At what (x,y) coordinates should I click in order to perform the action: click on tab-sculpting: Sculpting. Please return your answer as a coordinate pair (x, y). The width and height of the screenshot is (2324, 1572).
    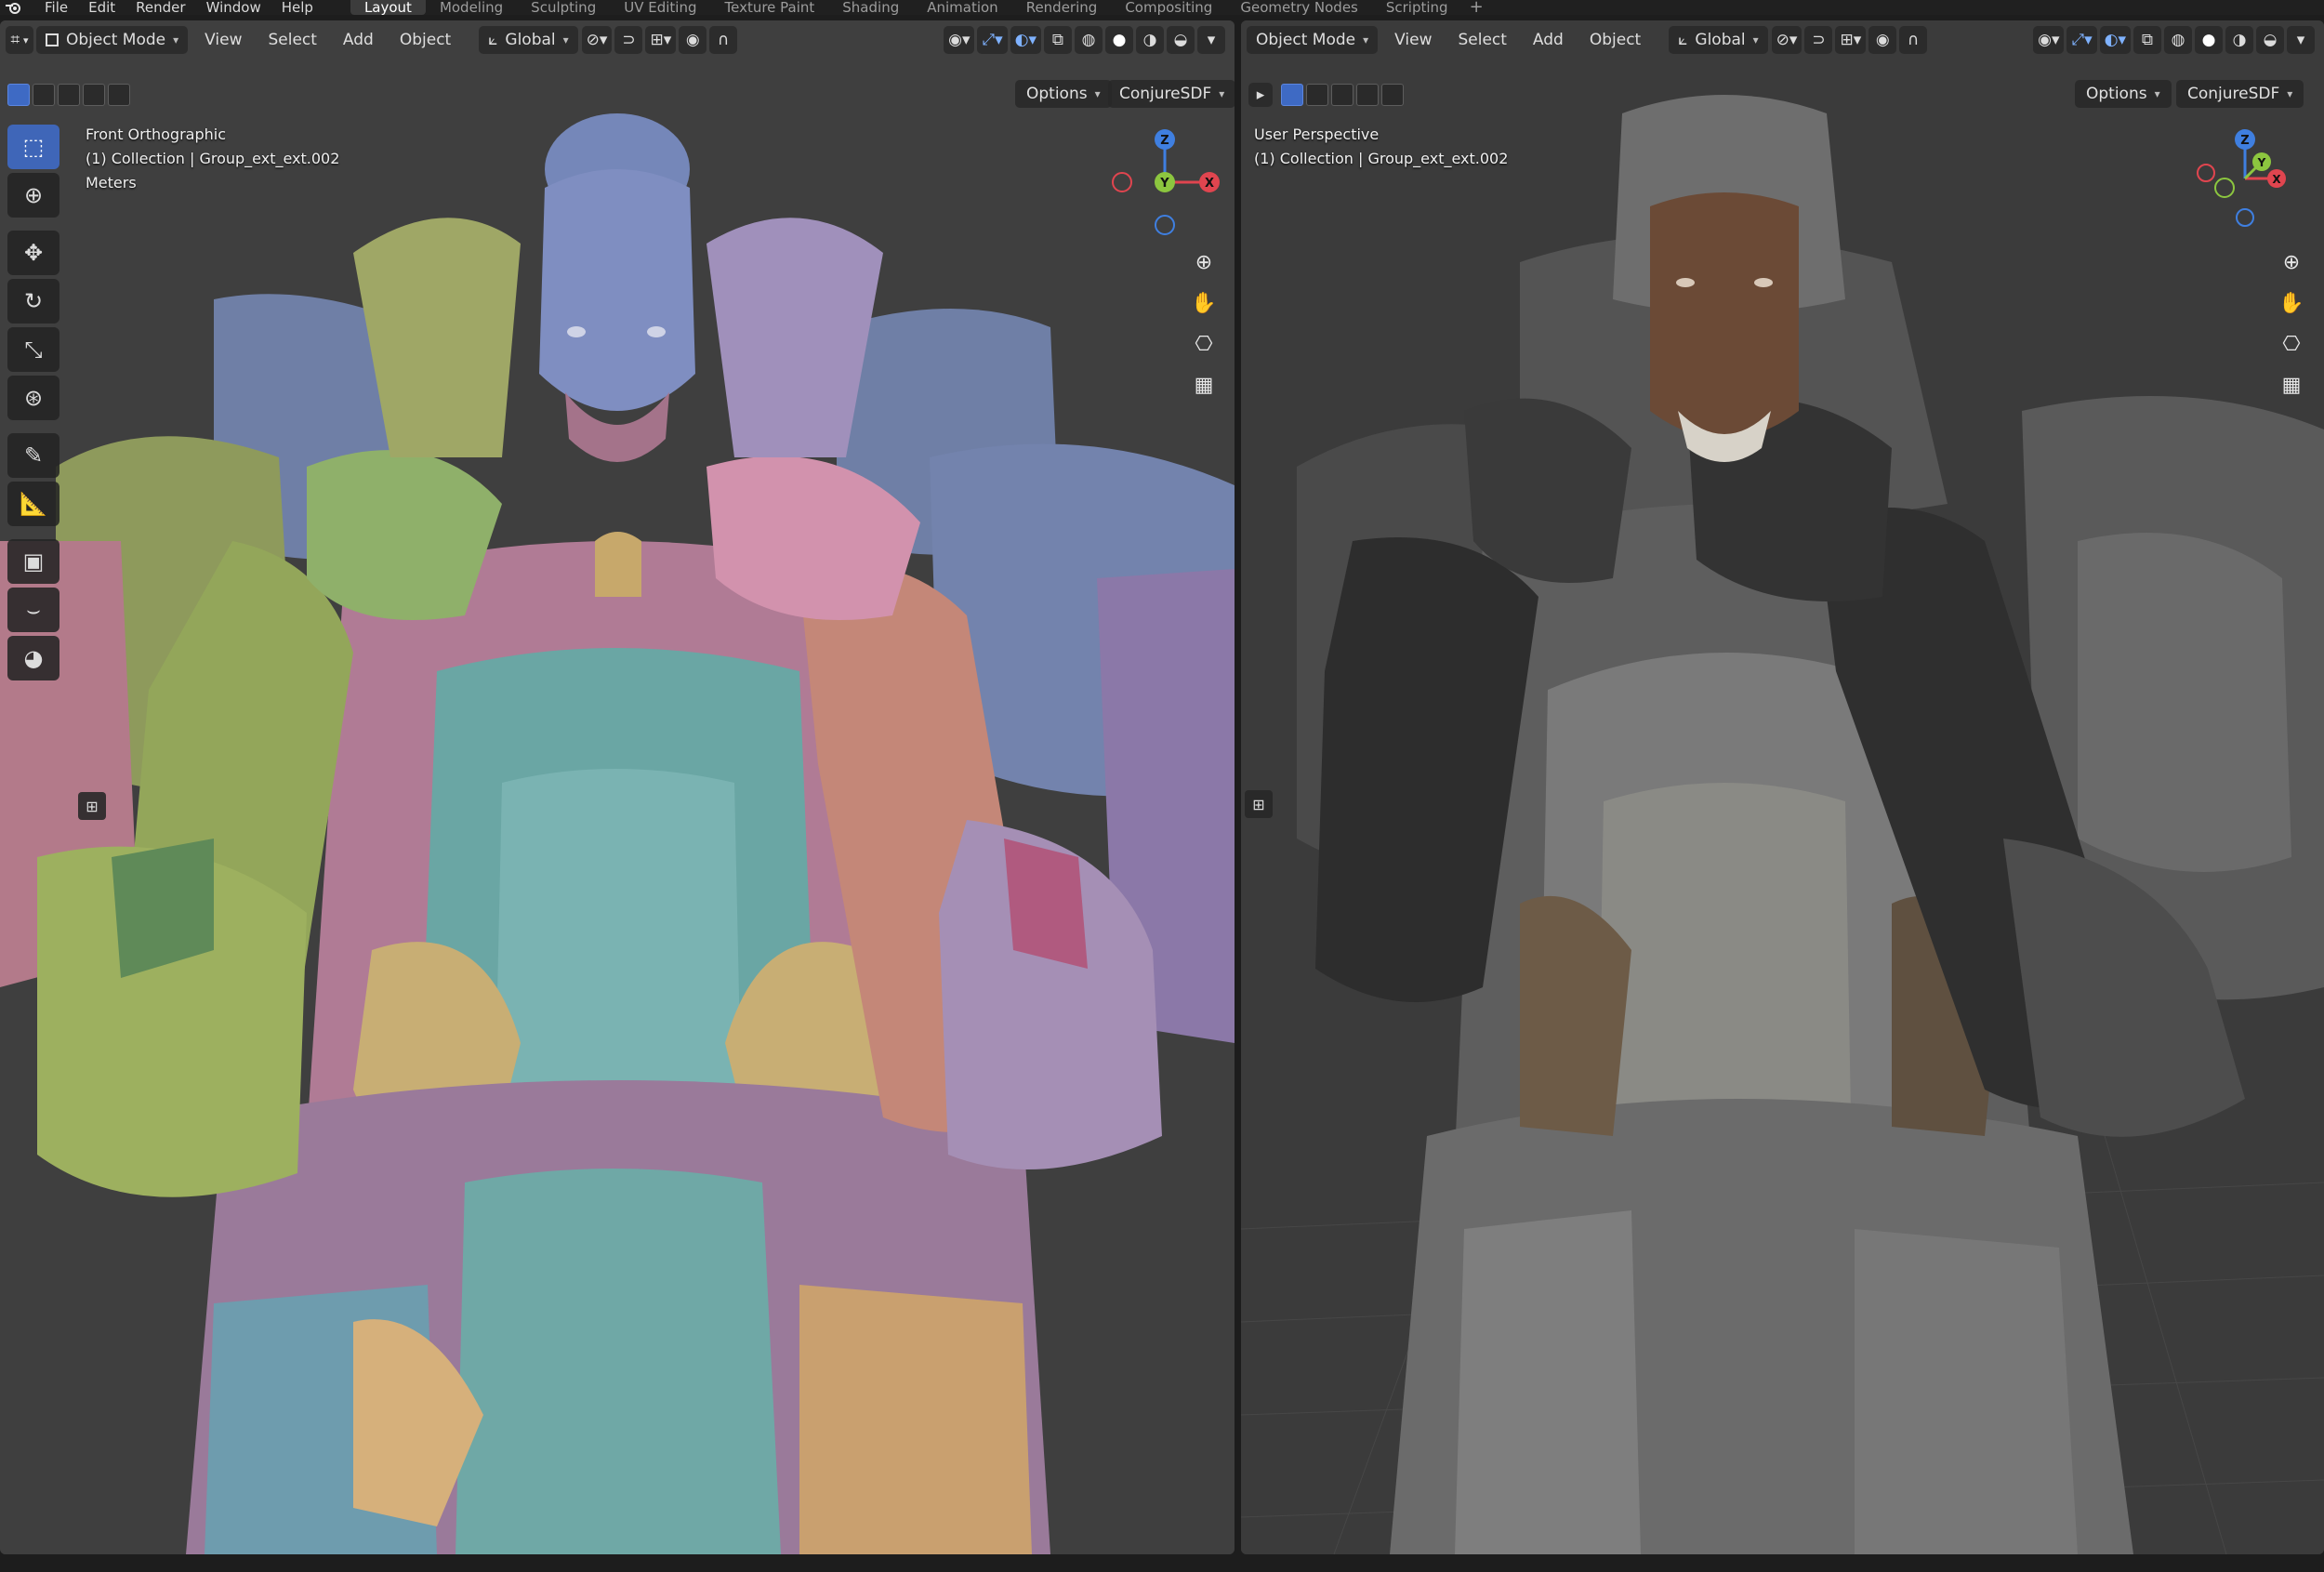
    Looking at the image, I should click on (563, 7).